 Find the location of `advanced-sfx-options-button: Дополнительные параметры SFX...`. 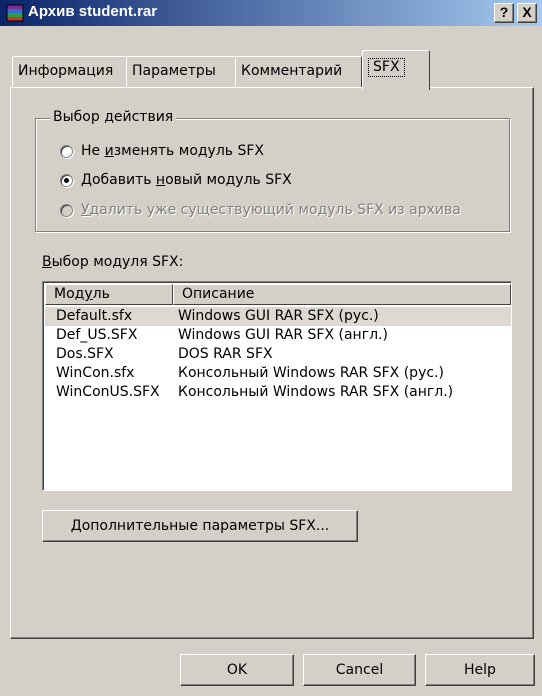

advanced-sfx-options-button: Дополнительные параметры SFX... is located at coordinates (200, 526).